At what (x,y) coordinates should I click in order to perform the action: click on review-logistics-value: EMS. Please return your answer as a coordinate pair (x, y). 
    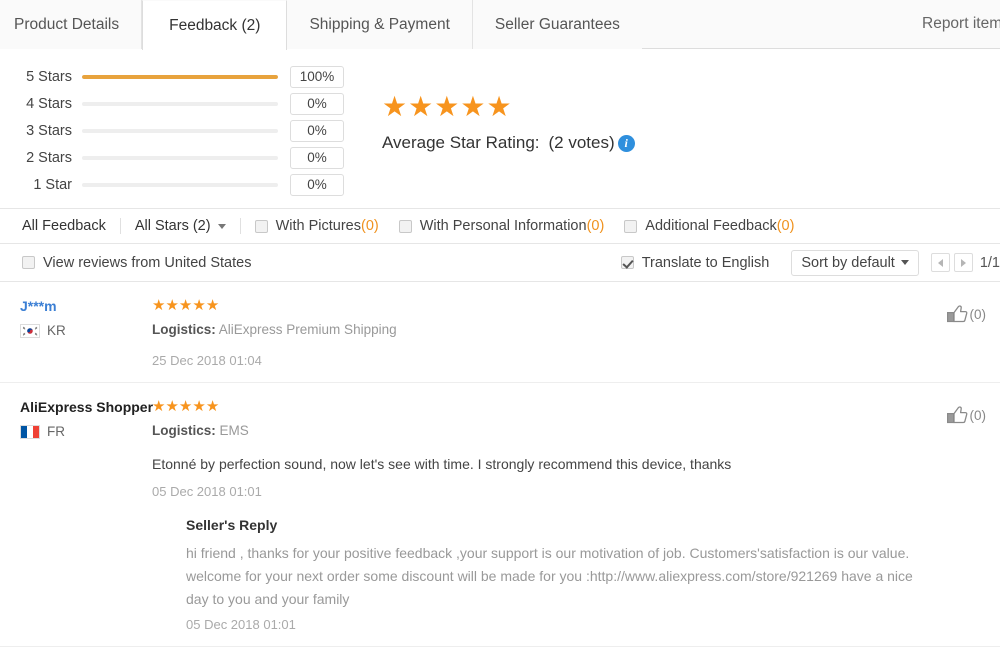
    Looking at the image, I should click on (234, 430).